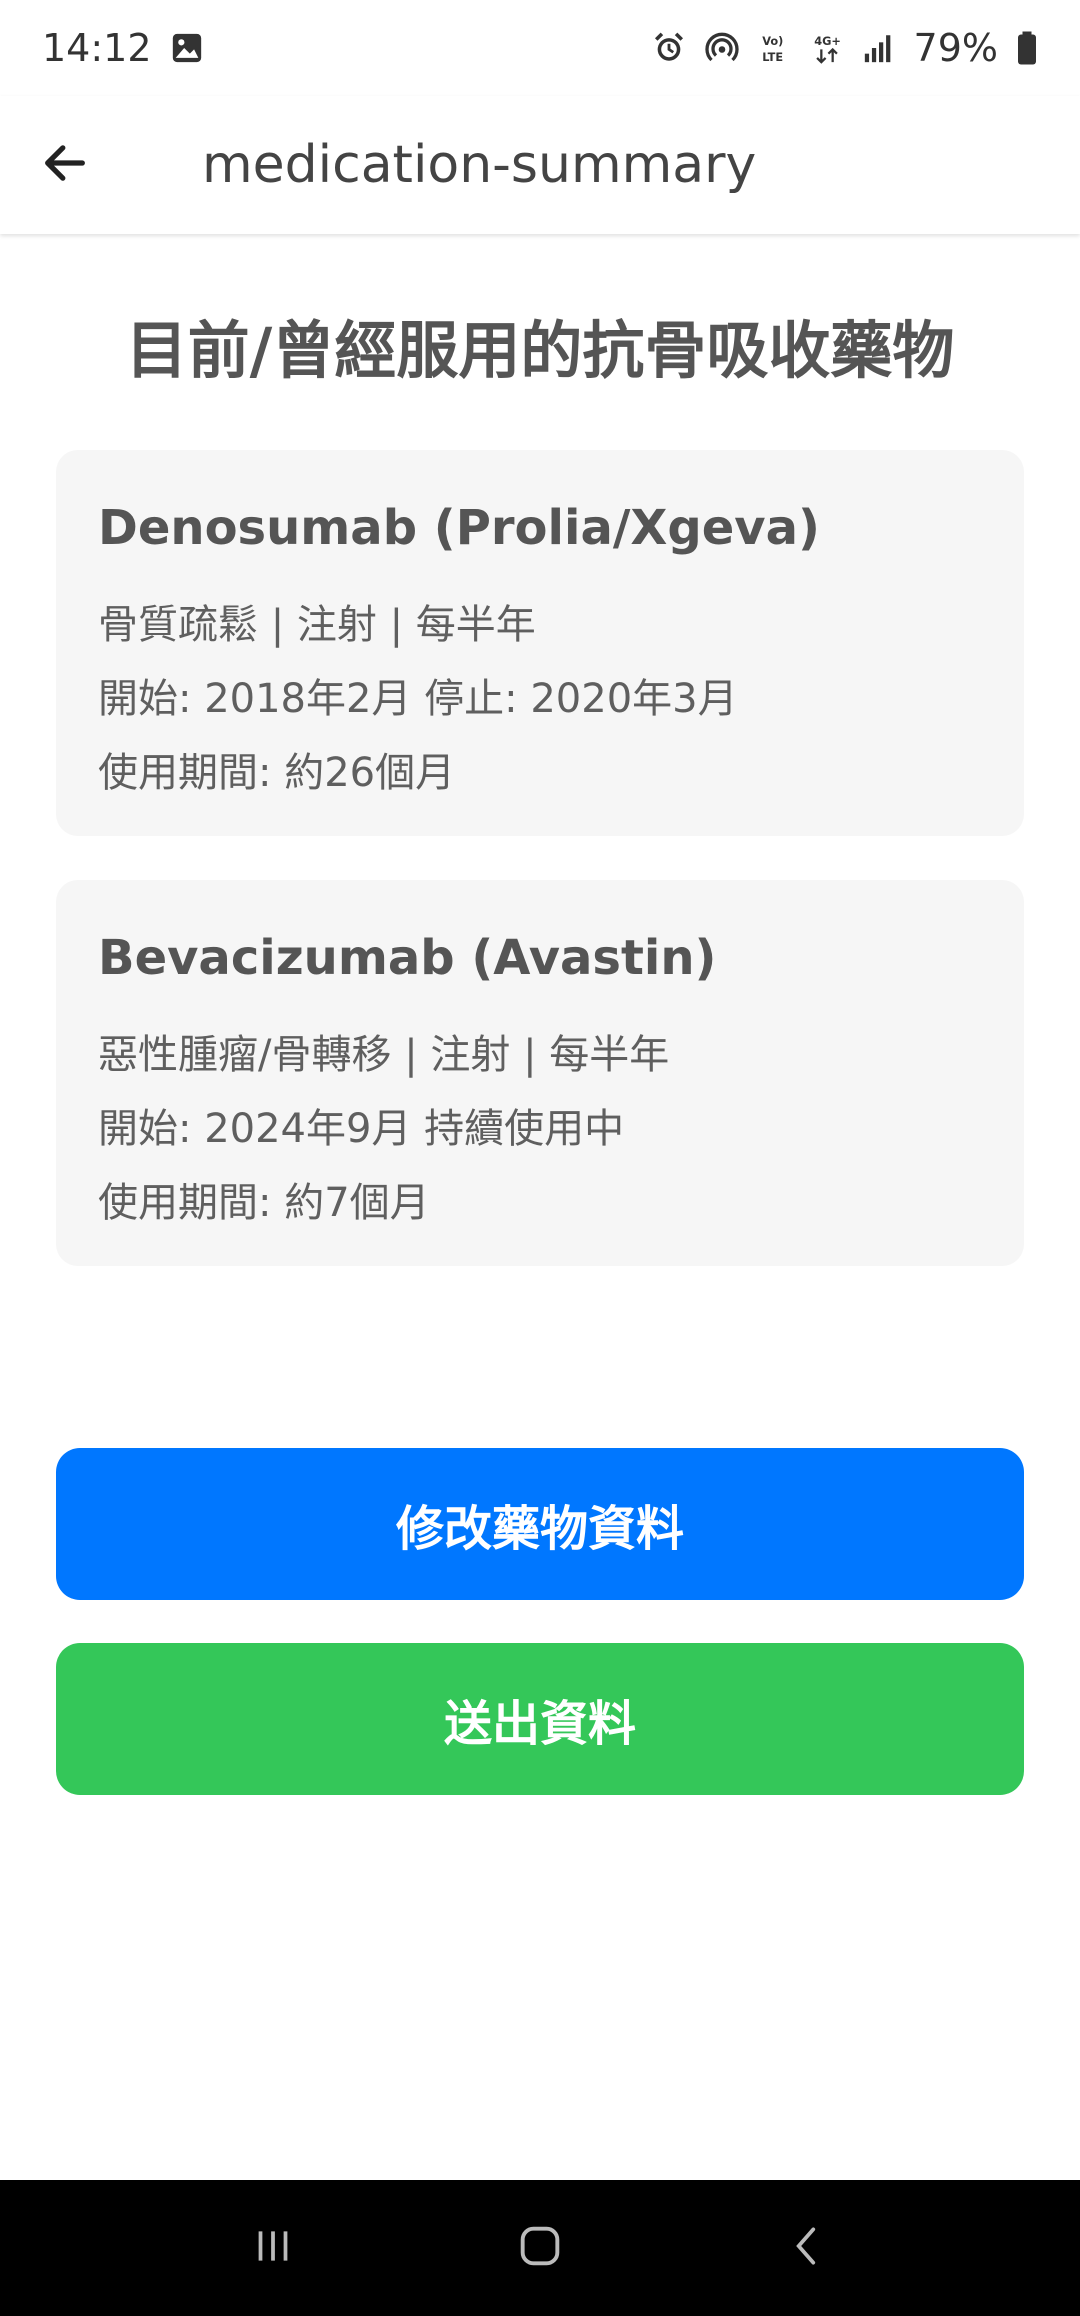  What do you see at coordinates (418, 699) in the screenshot?
I see `medication-dates: 開始: 2018年2月 停止: 2020年3月` at bounding box center [418, 699].